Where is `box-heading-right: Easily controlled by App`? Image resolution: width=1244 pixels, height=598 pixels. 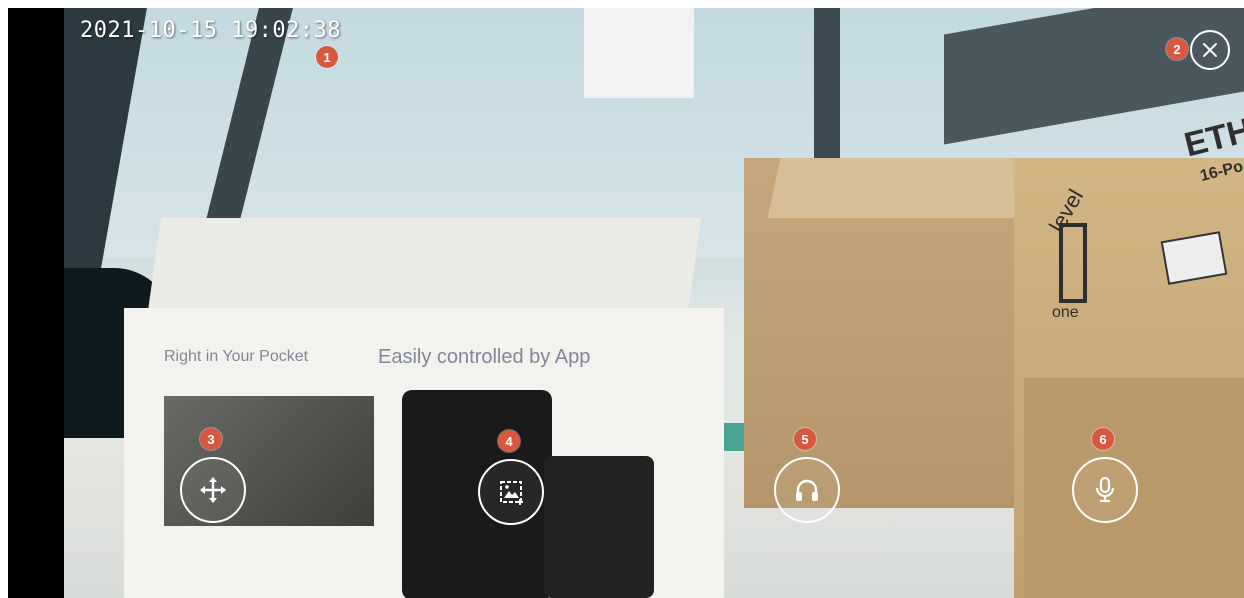 box-heading-right: Easily controlled by App is located at coordinates (484, 357).